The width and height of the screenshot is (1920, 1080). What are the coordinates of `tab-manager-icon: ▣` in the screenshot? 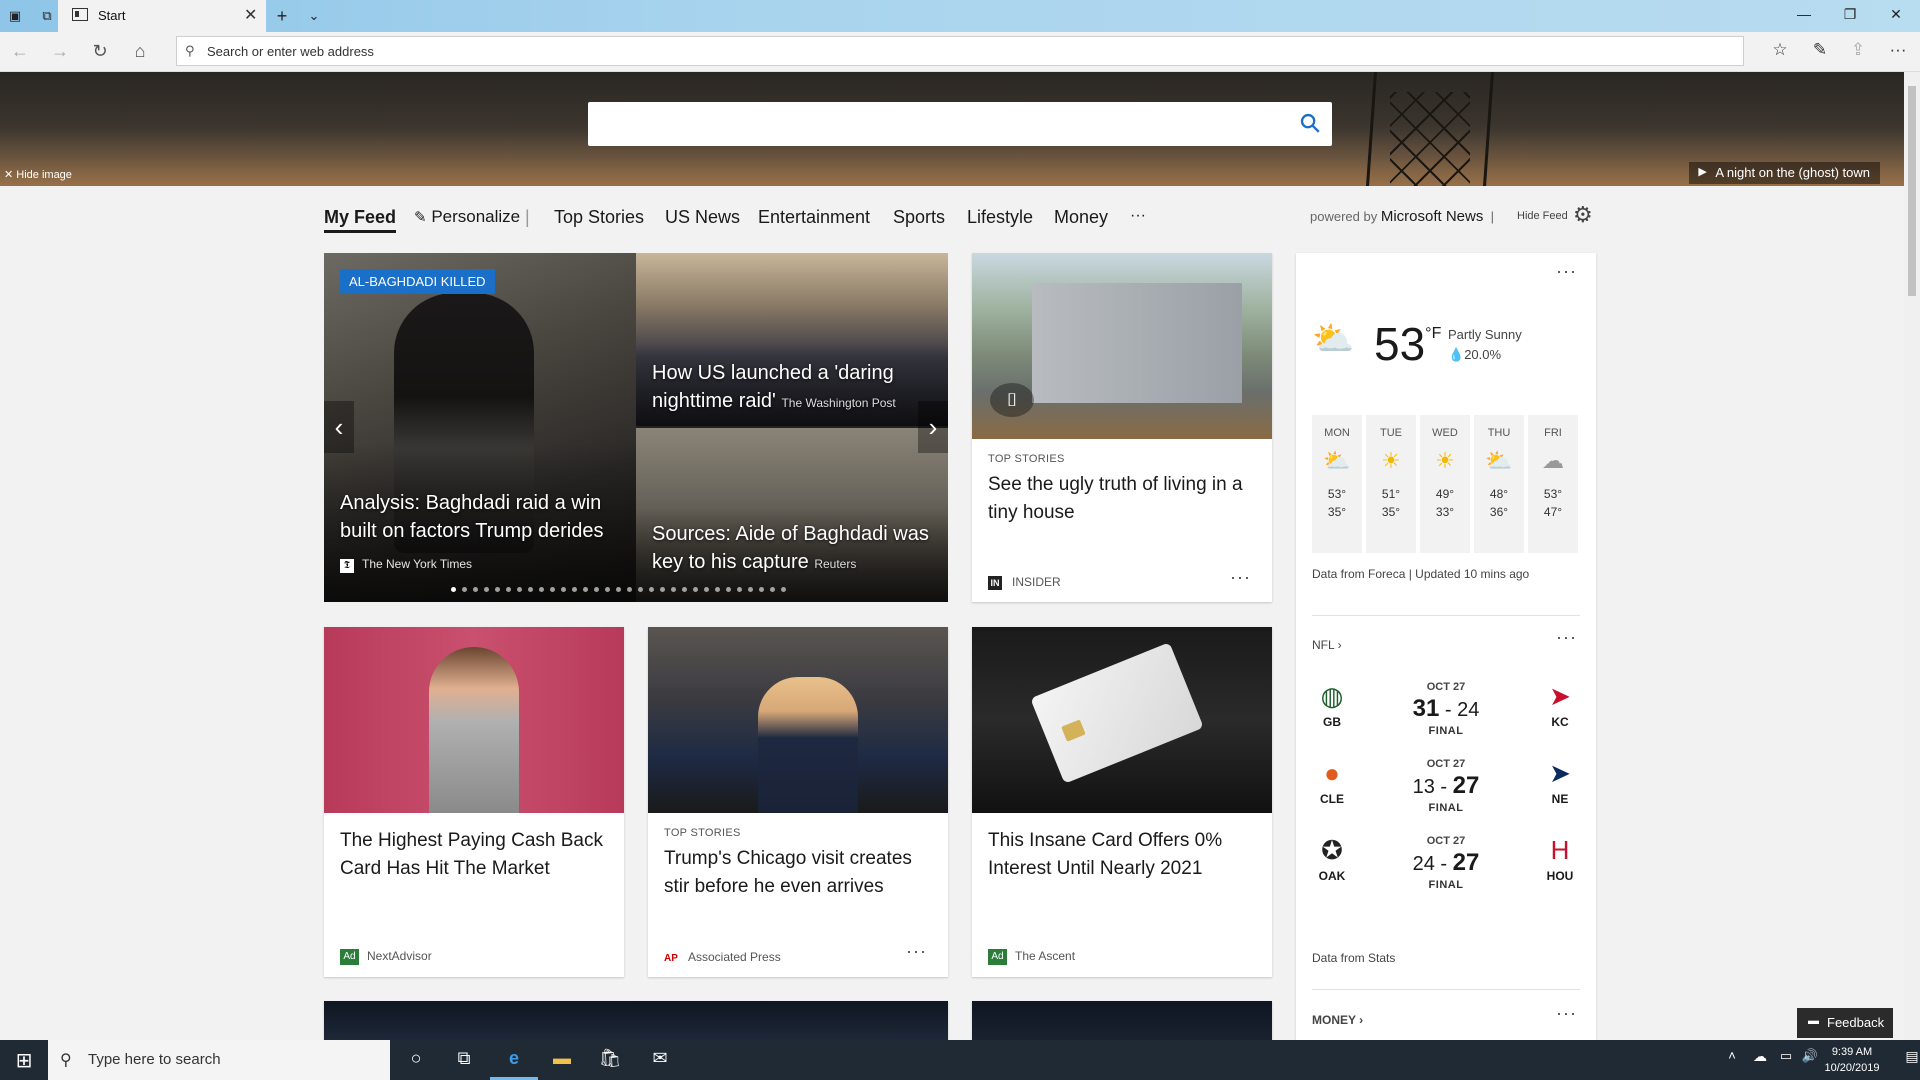 It's located at (15, 16).